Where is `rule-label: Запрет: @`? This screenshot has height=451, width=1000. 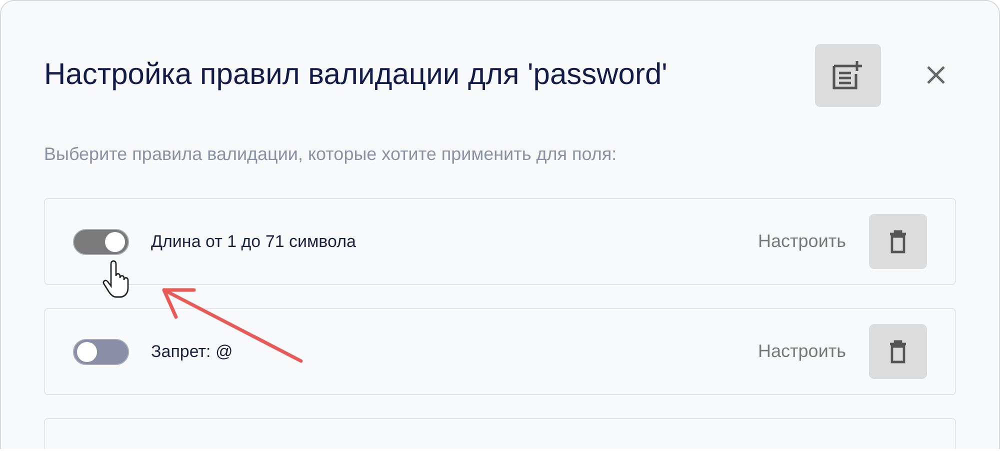
rule-label: Запрет: @ is located at coordinates (192, 352).